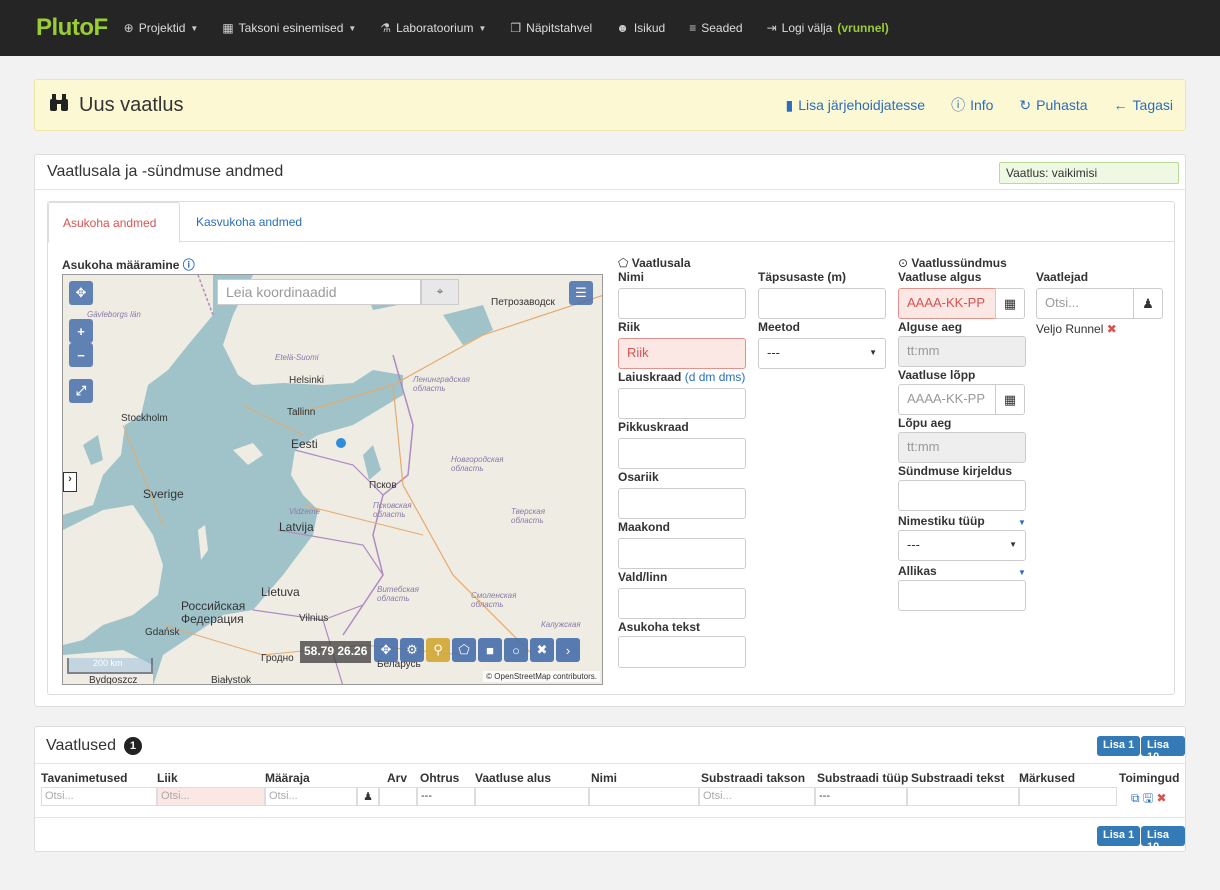  What do you see at coordinates (1053, 105) in the screenshot?
I see `reset-button: ↻ Puhasta` at bounding box center [1053, 105].